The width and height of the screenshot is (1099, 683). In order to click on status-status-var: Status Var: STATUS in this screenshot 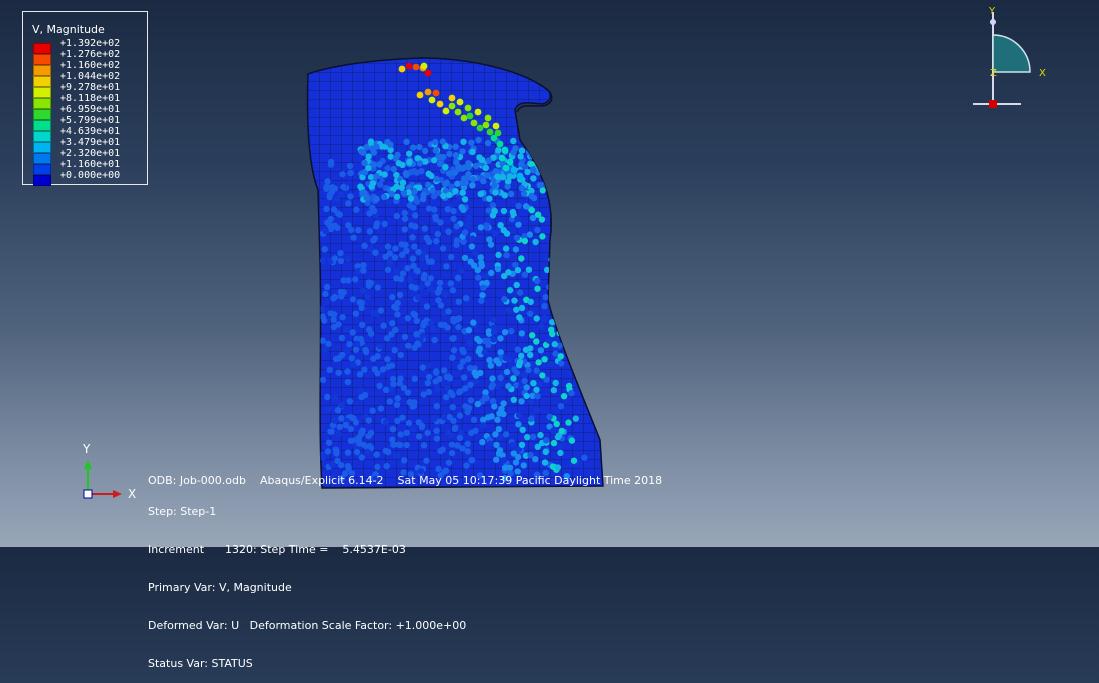, I will do `click(200, 663)`.